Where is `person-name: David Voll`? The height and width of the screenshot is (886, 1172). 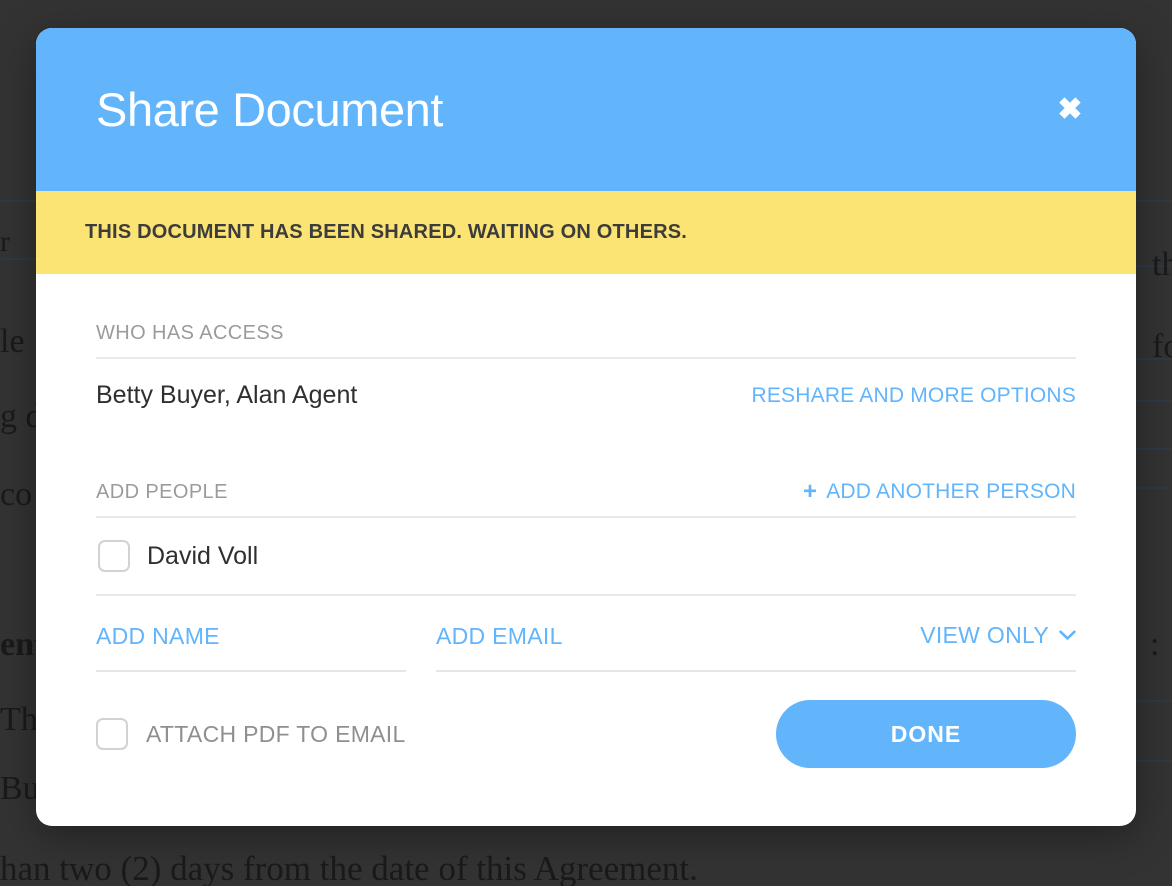 person-name: David Voll is located at coordinates (203, 555).